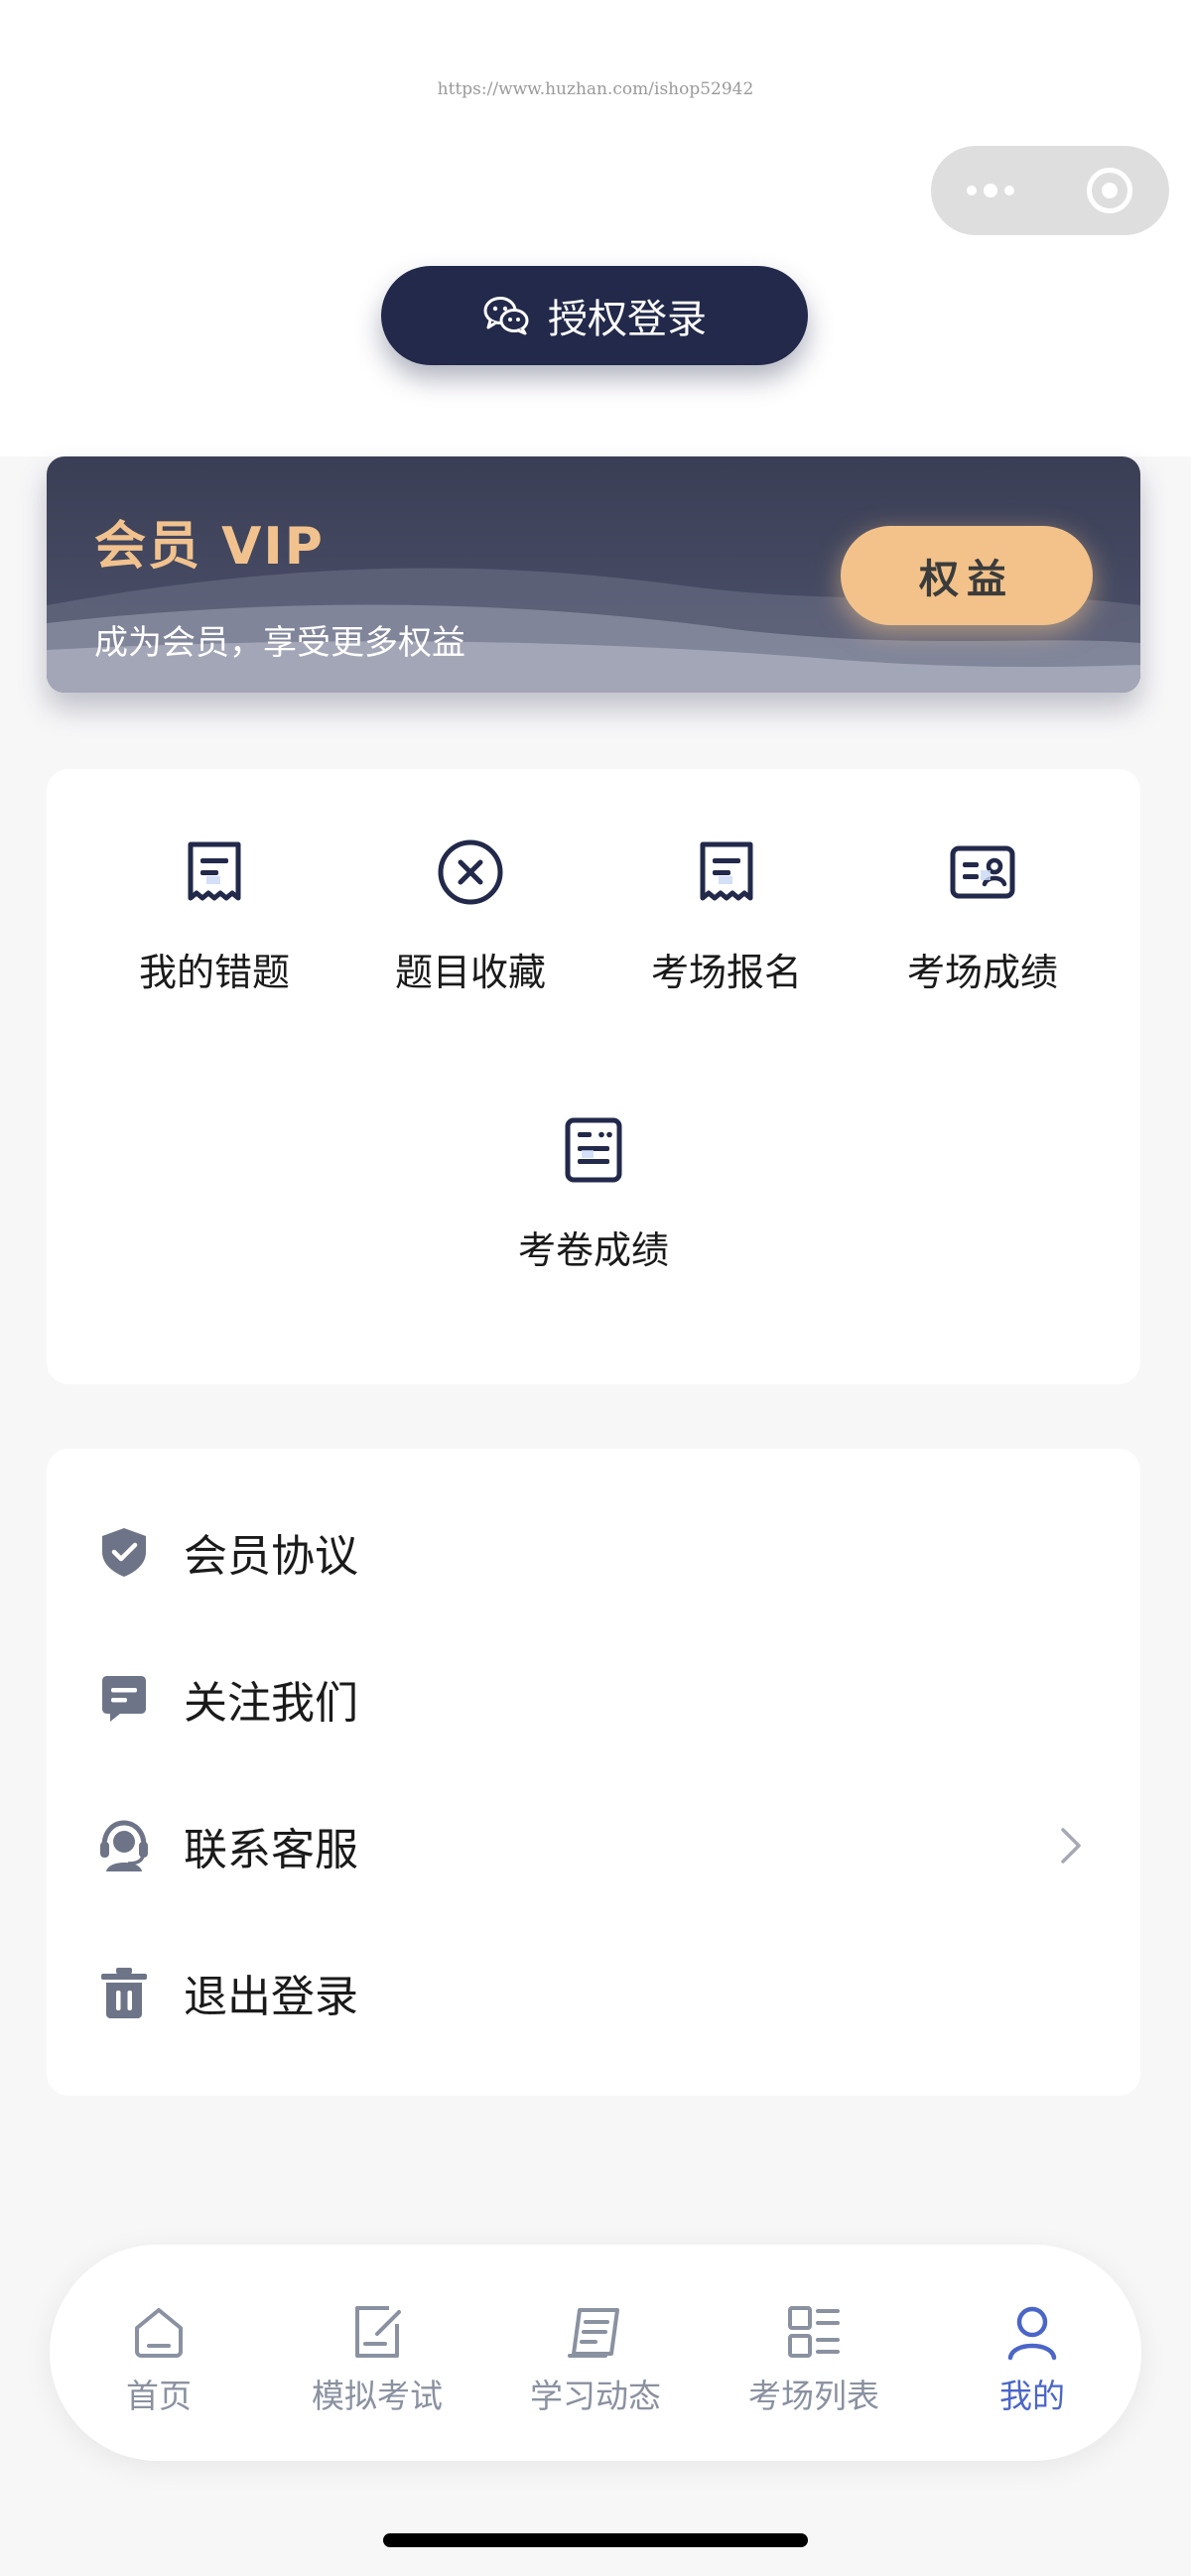  I want to click on function-item-exam-scores: 考场成绩, so click(983, 898).